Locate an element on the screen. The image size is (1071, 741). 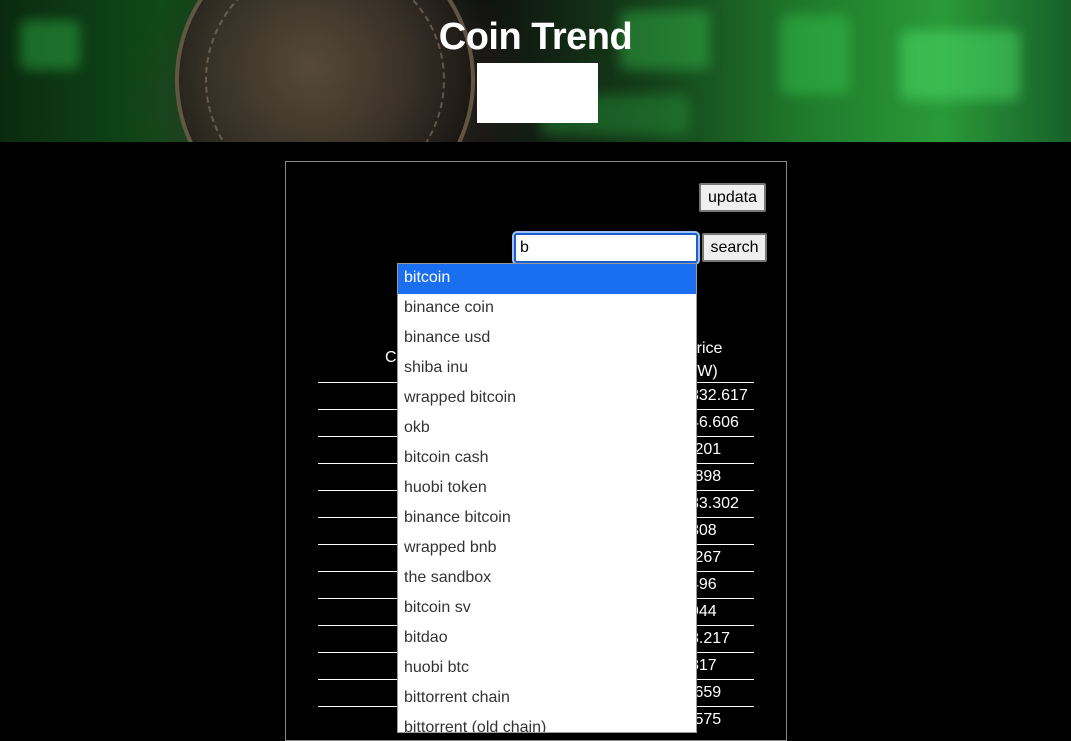
autocomplete-option: wrapped bnb is located at coordinates (547, 549).